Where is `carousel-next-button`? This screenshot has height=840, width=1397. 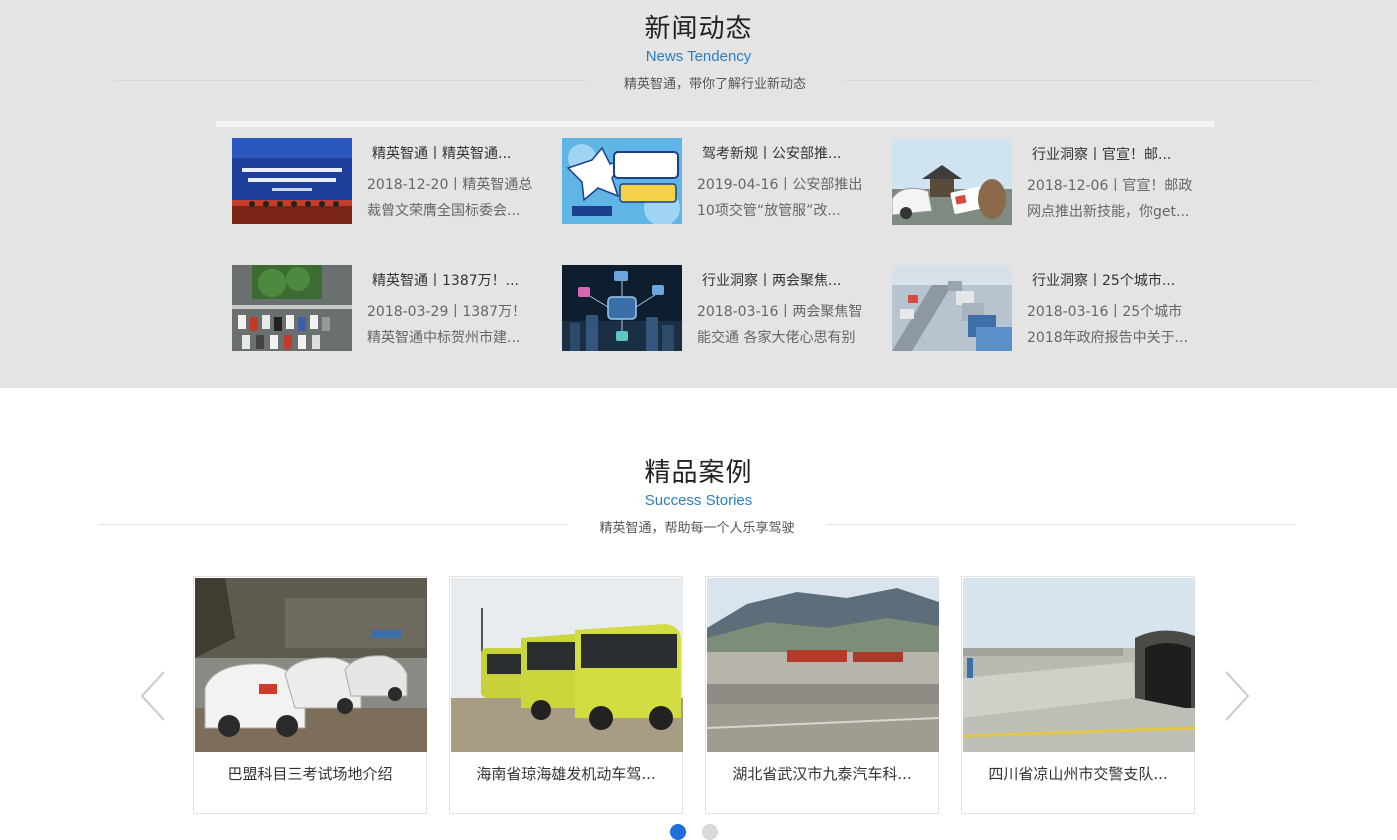 carousel-next-button is located at coordinates (1236, 696).